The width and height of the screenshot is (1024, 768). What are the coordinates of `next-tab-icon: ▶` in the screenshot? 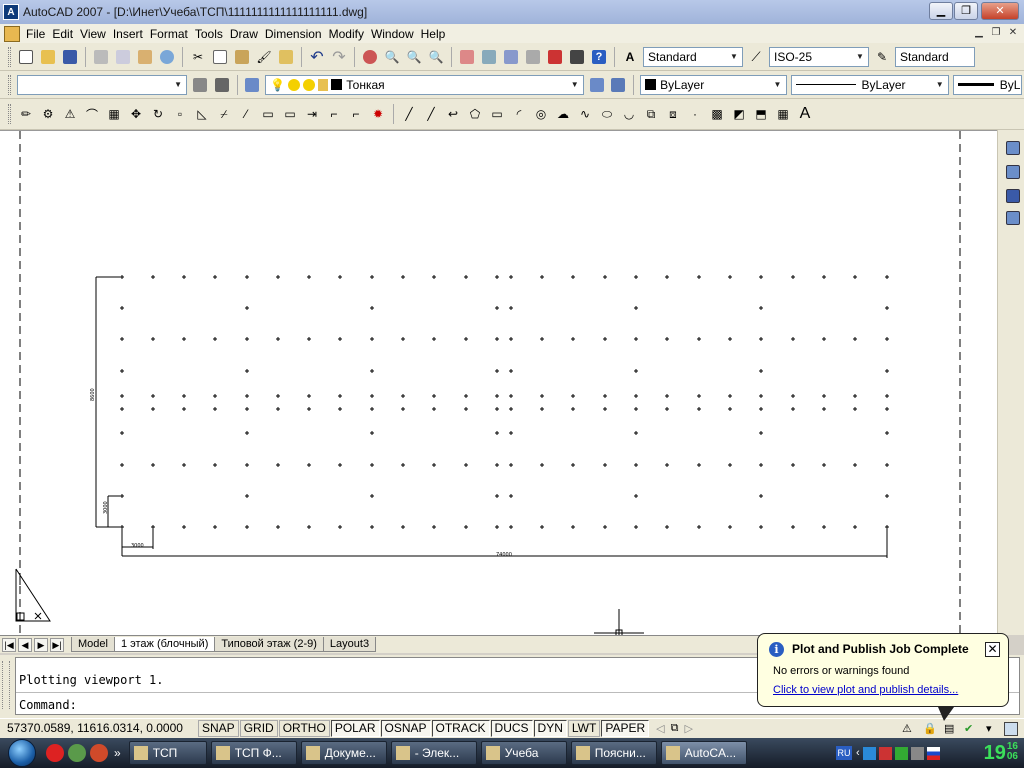 It's located at (41, 644).